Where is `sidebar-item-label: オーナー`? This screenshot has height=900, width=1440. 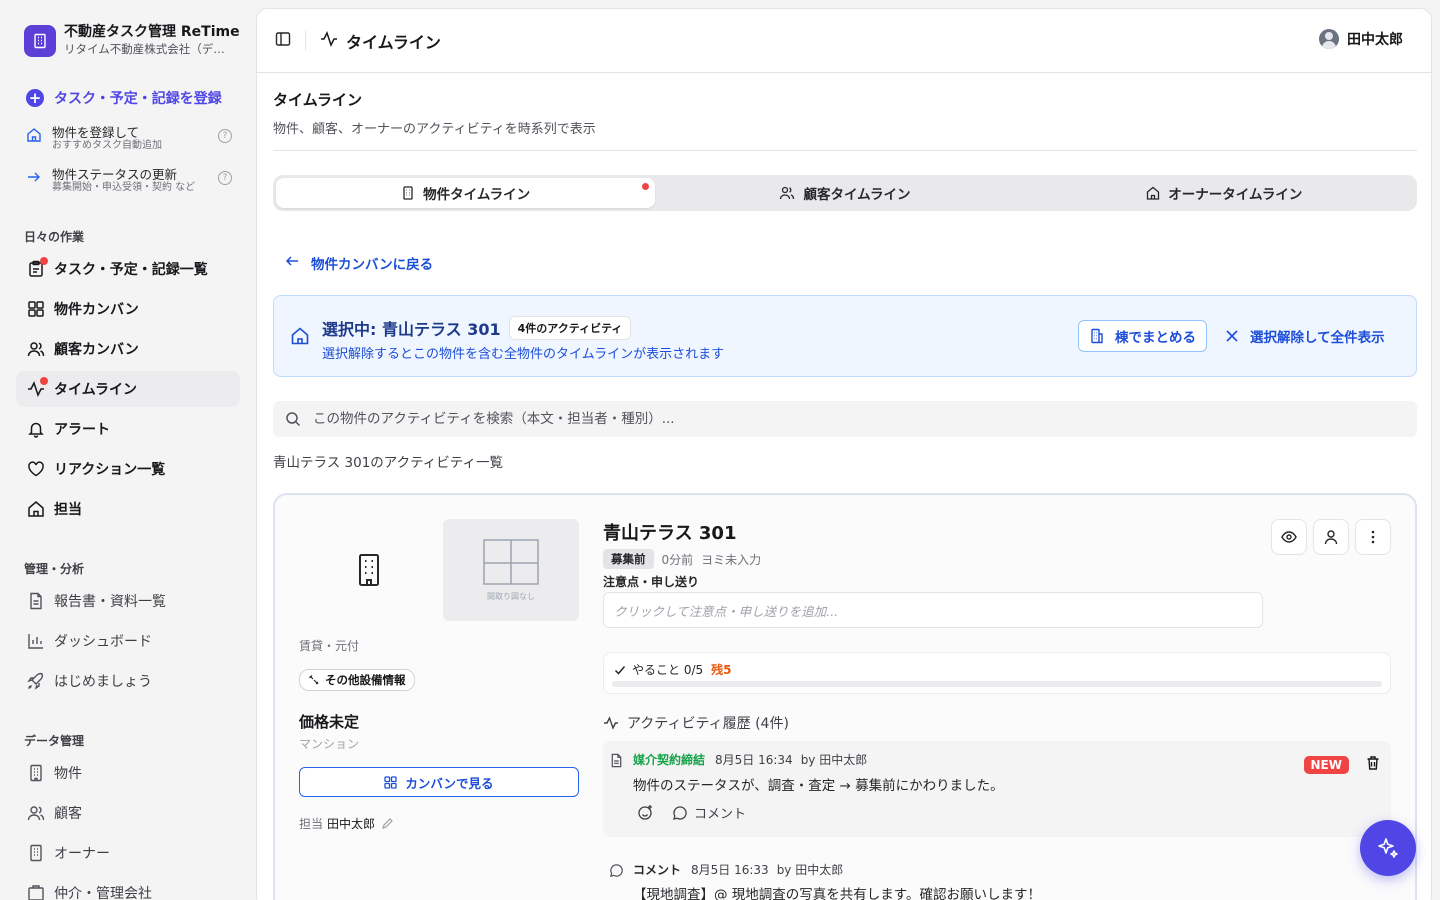 sidebar-item-label: オーナー is located at coordinates (82, 854).